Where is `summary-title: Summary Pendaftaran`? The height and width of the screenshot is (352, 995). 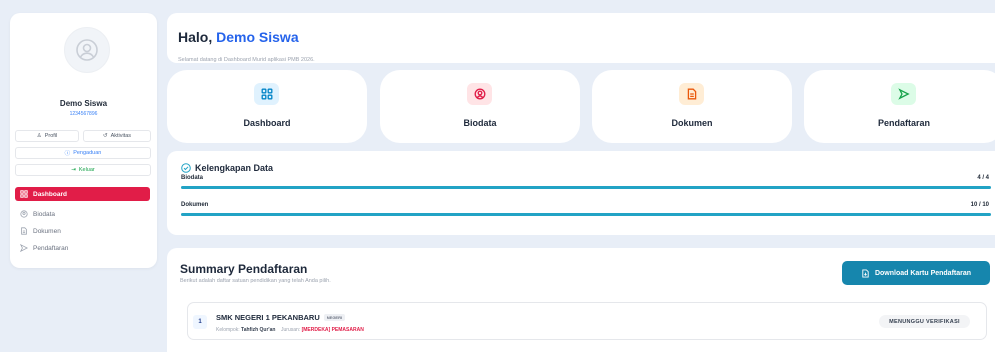
summary-title: Summary Pendaftaran is located at coordinates (244, 269).